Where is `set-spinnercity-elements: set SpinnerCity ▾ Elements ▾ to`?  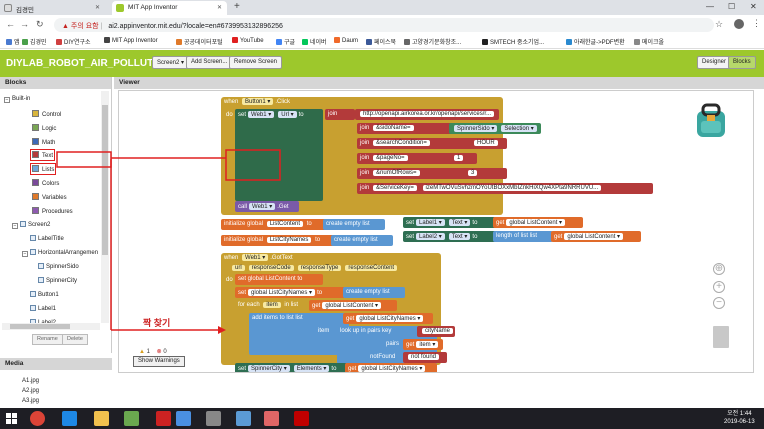
set-spinnercity-elements: set SpinnerCity ▾ Elements ▾ to is located at coordinates (291, 367).